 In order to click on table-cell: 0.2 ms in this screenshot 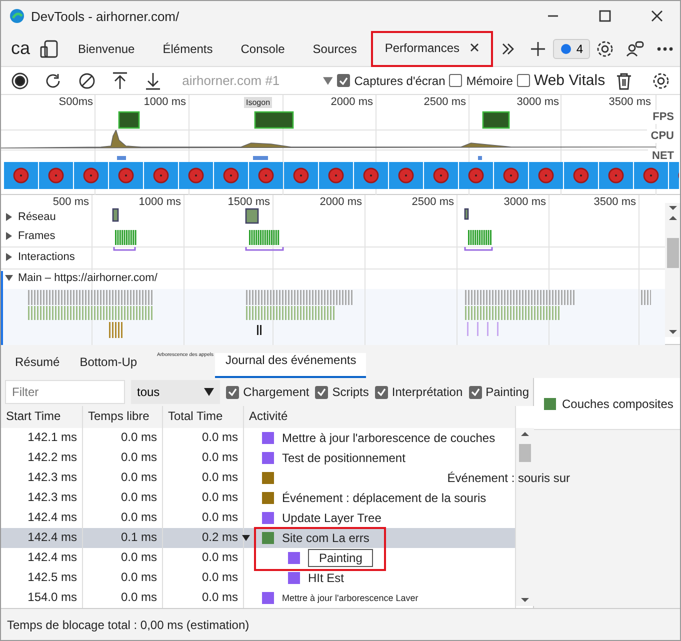, I will do `click(203, 538)`.